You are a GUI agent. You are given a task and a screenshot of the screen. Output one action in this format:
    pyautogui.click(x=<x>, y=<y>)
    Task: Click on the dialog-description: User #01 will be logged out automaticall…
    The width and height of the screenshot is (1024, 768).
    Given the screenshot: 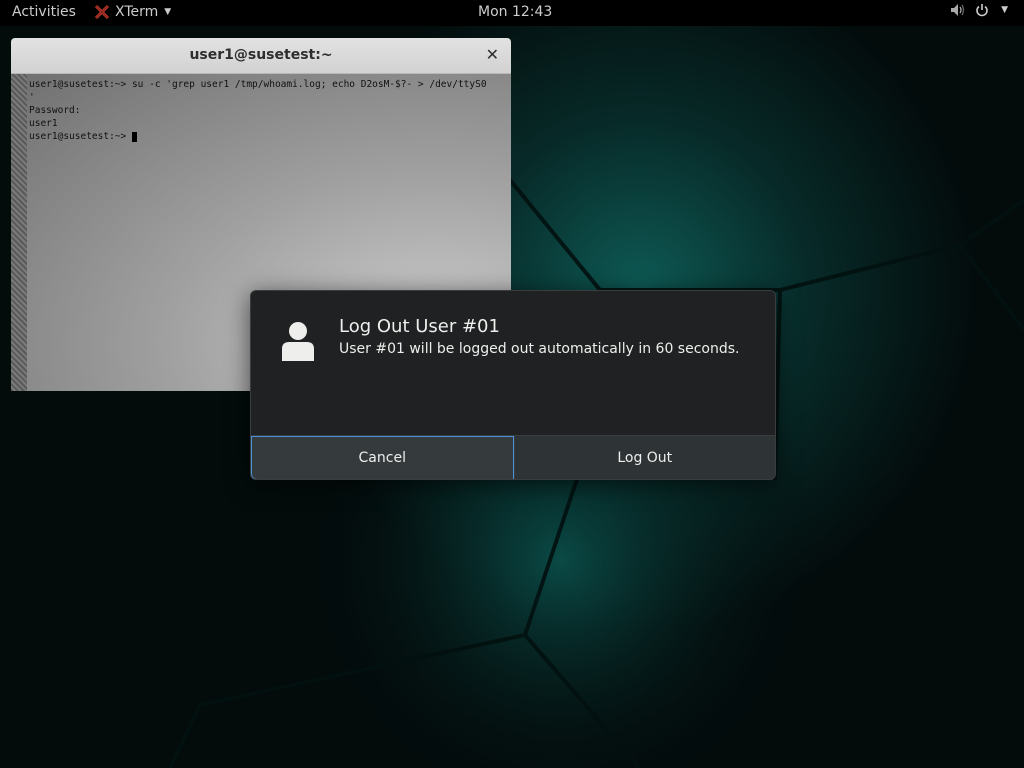 What is the action you would take?
    pyautogui.click(x=539, y=349)
    